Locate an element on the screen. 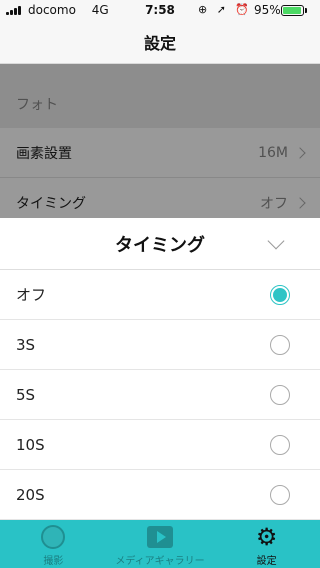 This screenshot has width=320, height=568. battery-cap is located at coordinates (306, 10).